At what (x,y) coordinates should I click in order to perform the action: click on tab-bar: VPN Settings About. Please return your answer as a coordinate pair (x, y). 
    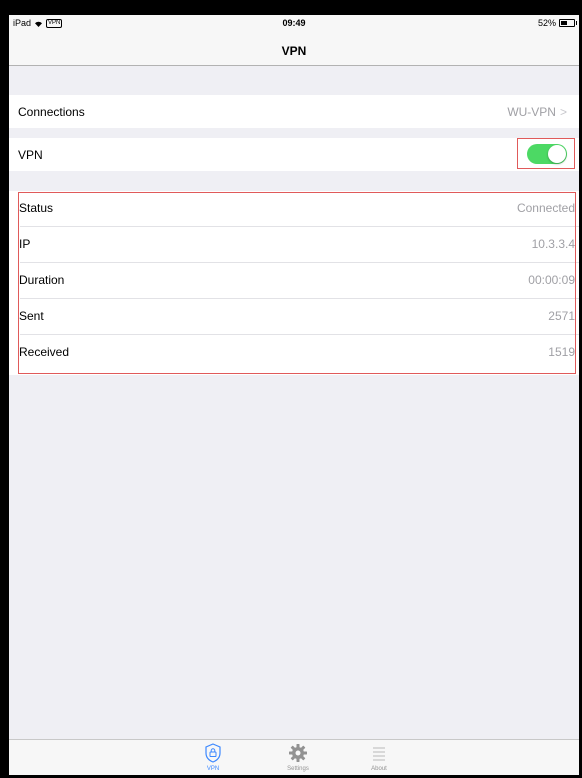
    Looking at the image, I should click on (294, 757).